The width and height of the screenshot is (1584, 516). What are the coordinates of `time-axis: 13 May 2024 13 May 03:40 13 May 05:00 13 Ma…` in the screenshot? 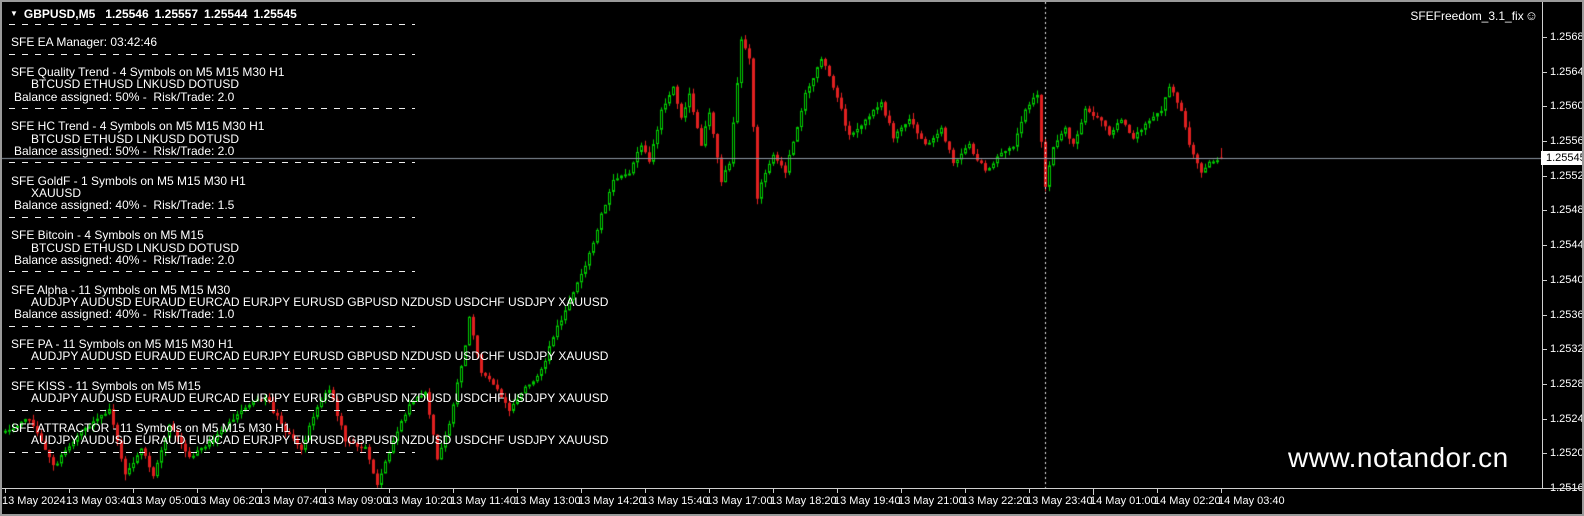 It's located at (792, 501).